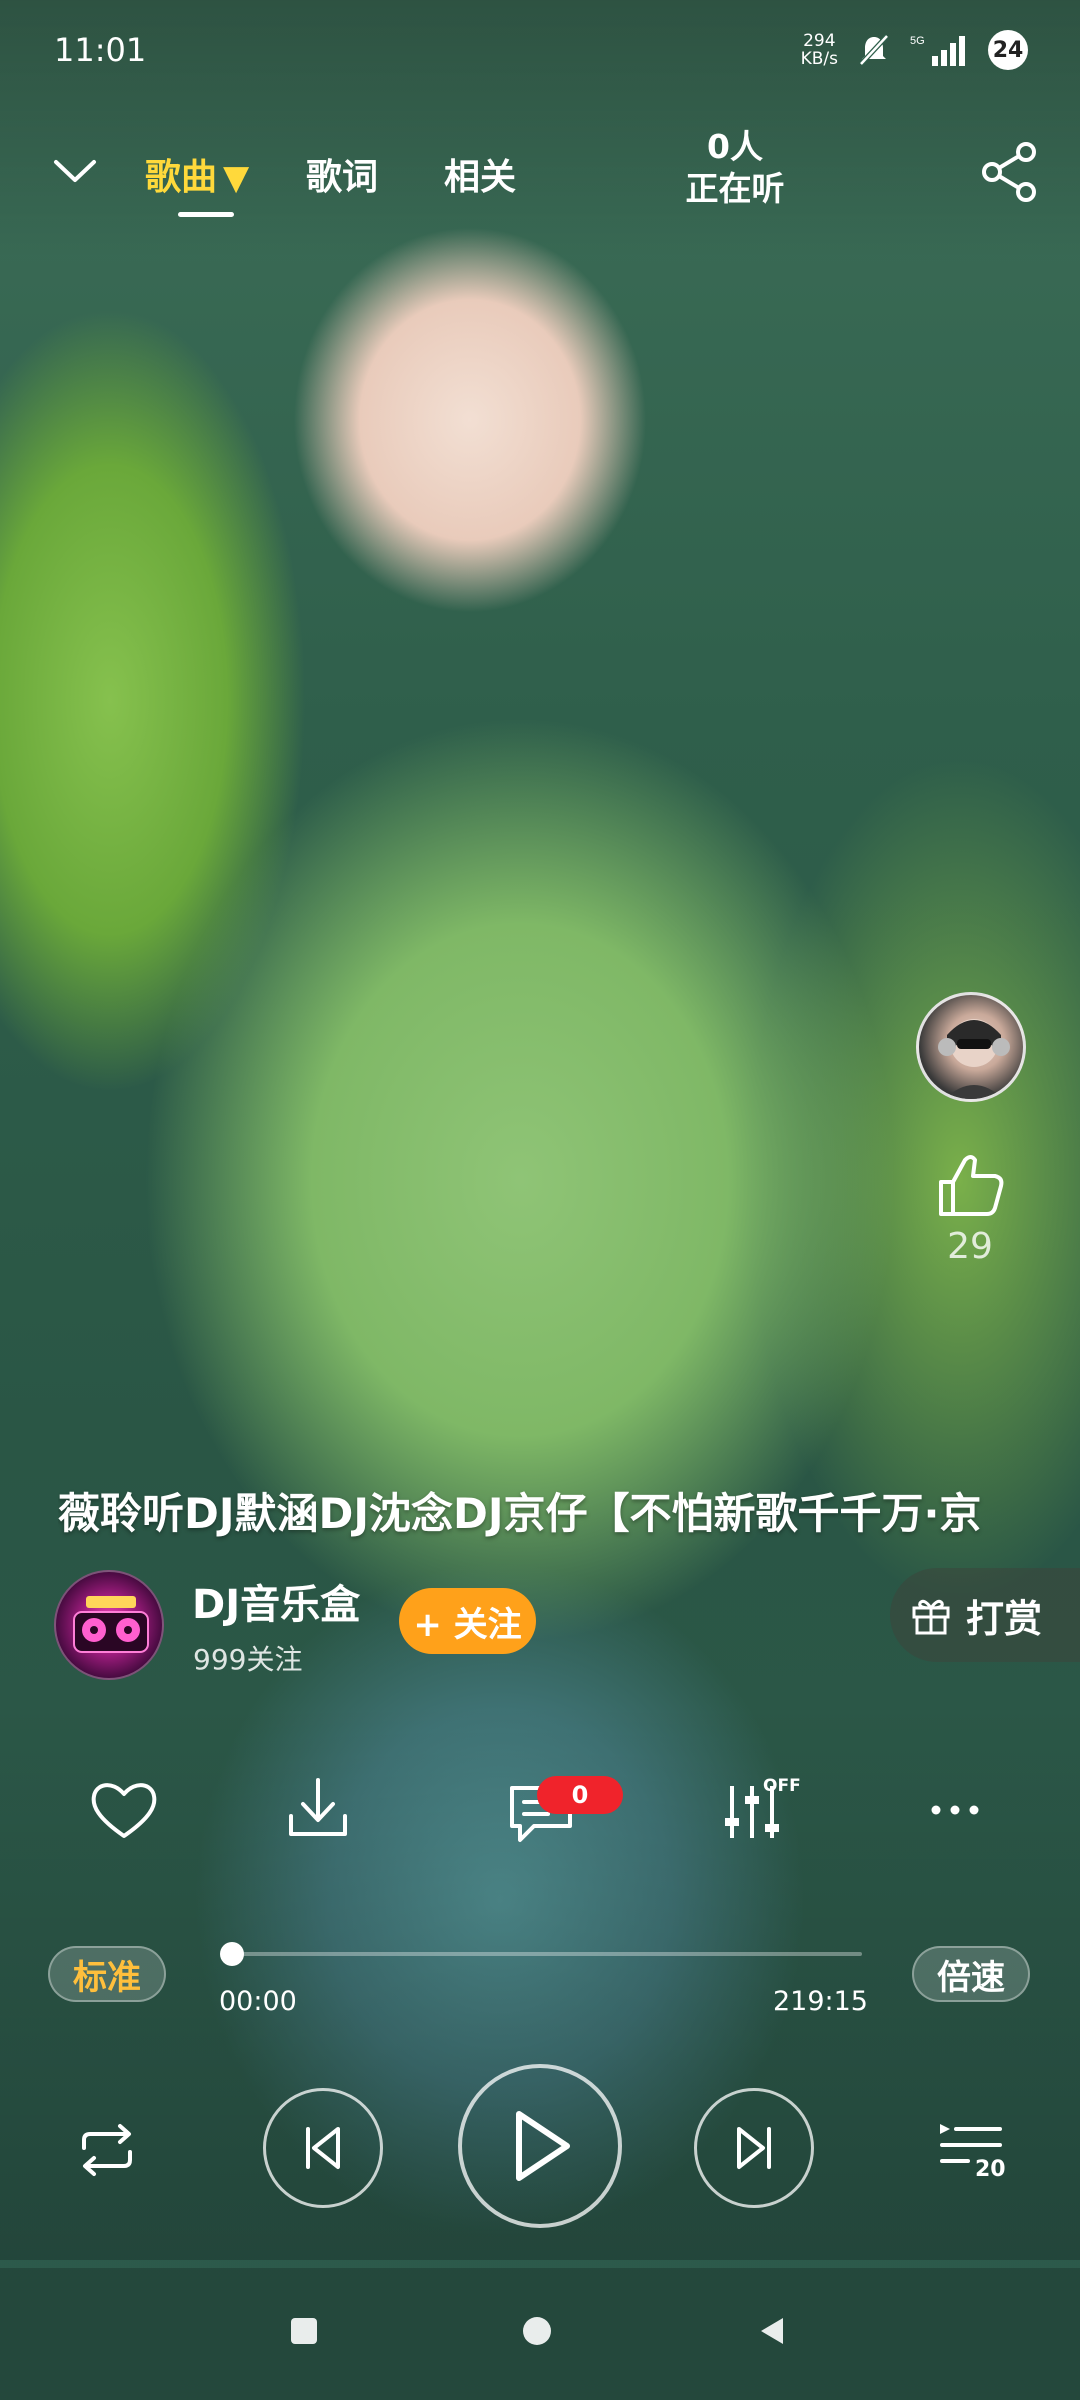 The image size is (1080, 2400). I want to click on play-button, so click(540, 2146).